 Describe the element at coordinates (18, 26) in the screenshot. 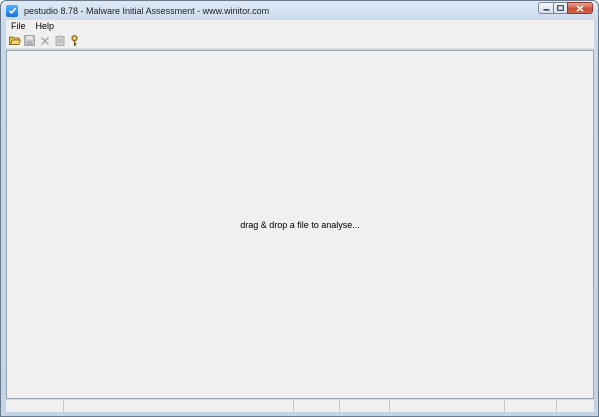

I see `menu-file: File` at that location.